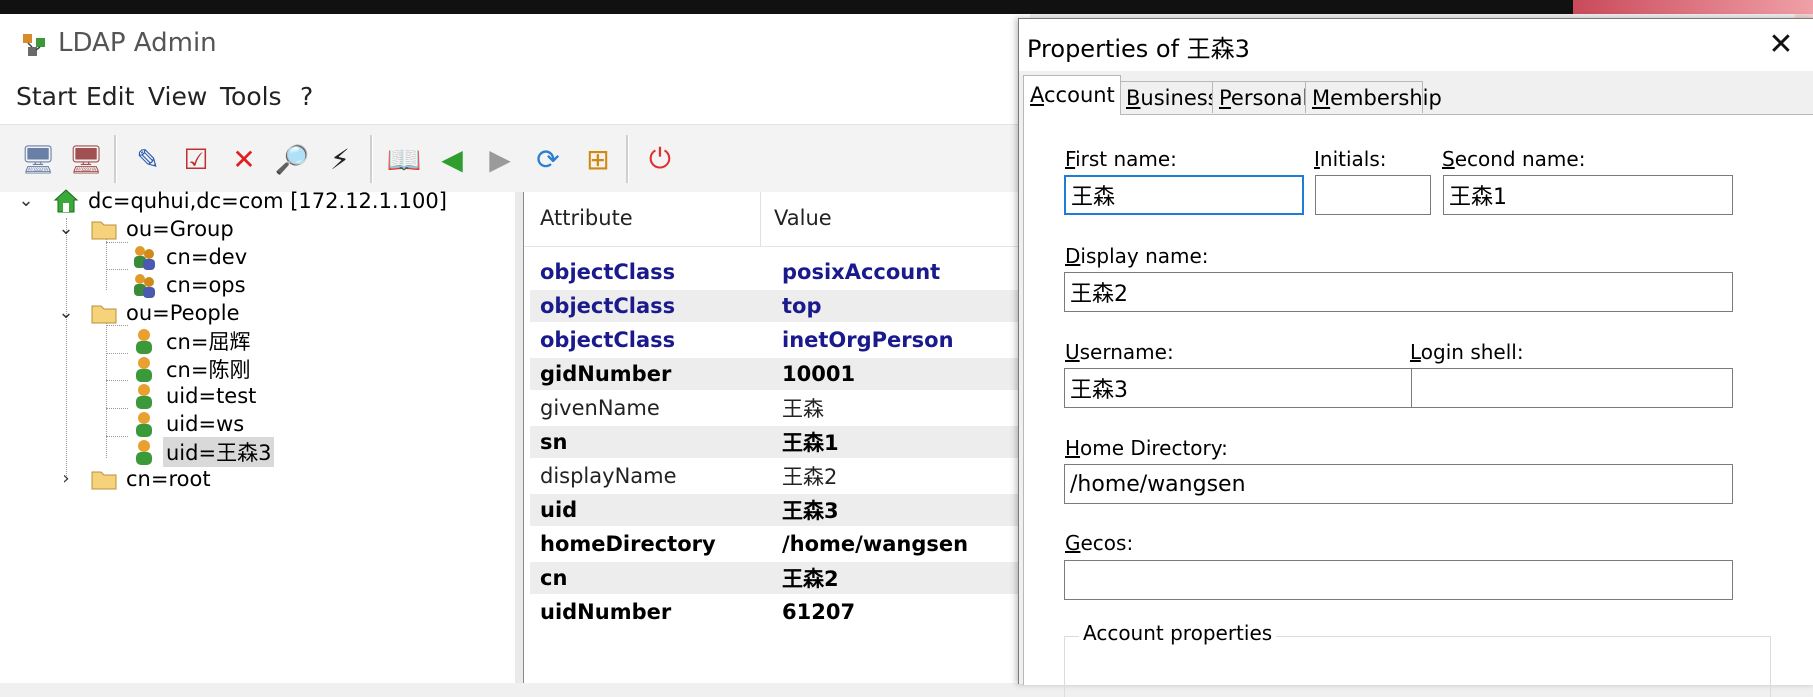  Describe the element at coordinates (1119, 352) in the screenshot. I see `username-label: Username:` at that location.